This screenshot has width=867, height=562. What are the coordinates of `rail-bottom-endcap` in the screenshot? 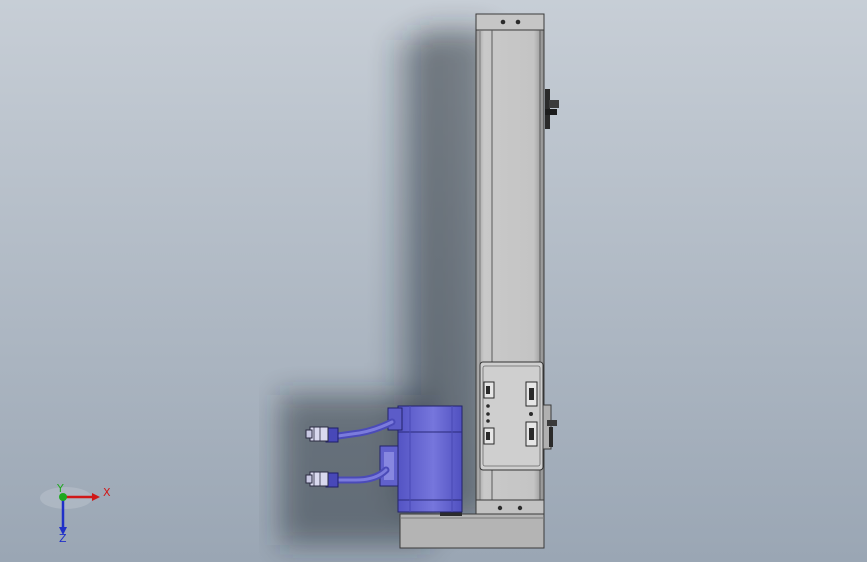 It's located at (510, 507).